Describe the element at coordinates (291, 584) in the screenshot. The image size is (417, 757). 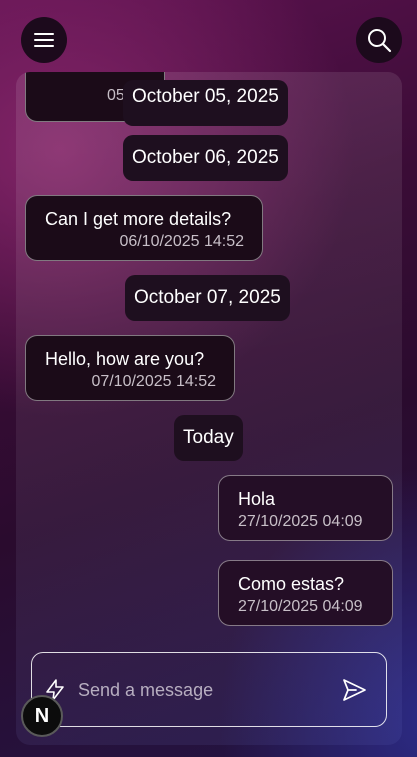
I see `message-text: Como estas?` at that location.